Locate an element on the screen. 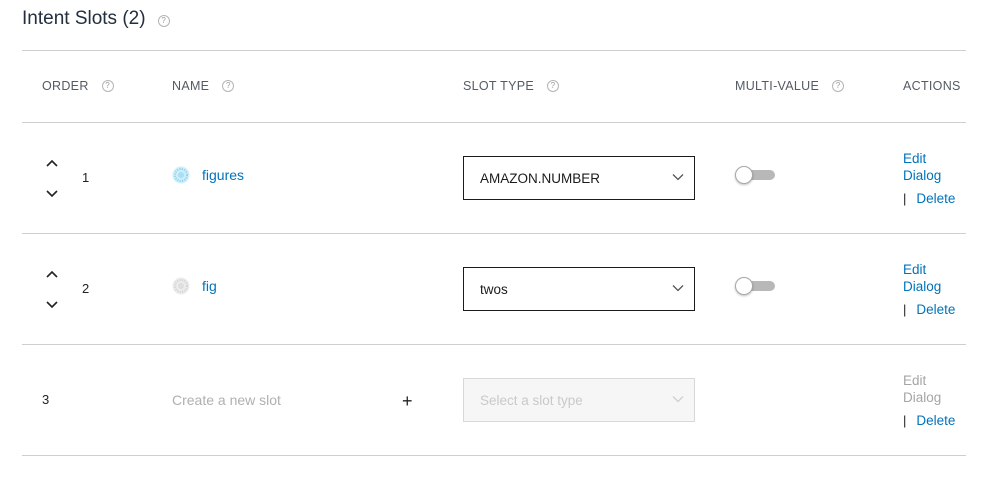  new-slot-name-input: Create a new slot is located at coordinates (226, 400).